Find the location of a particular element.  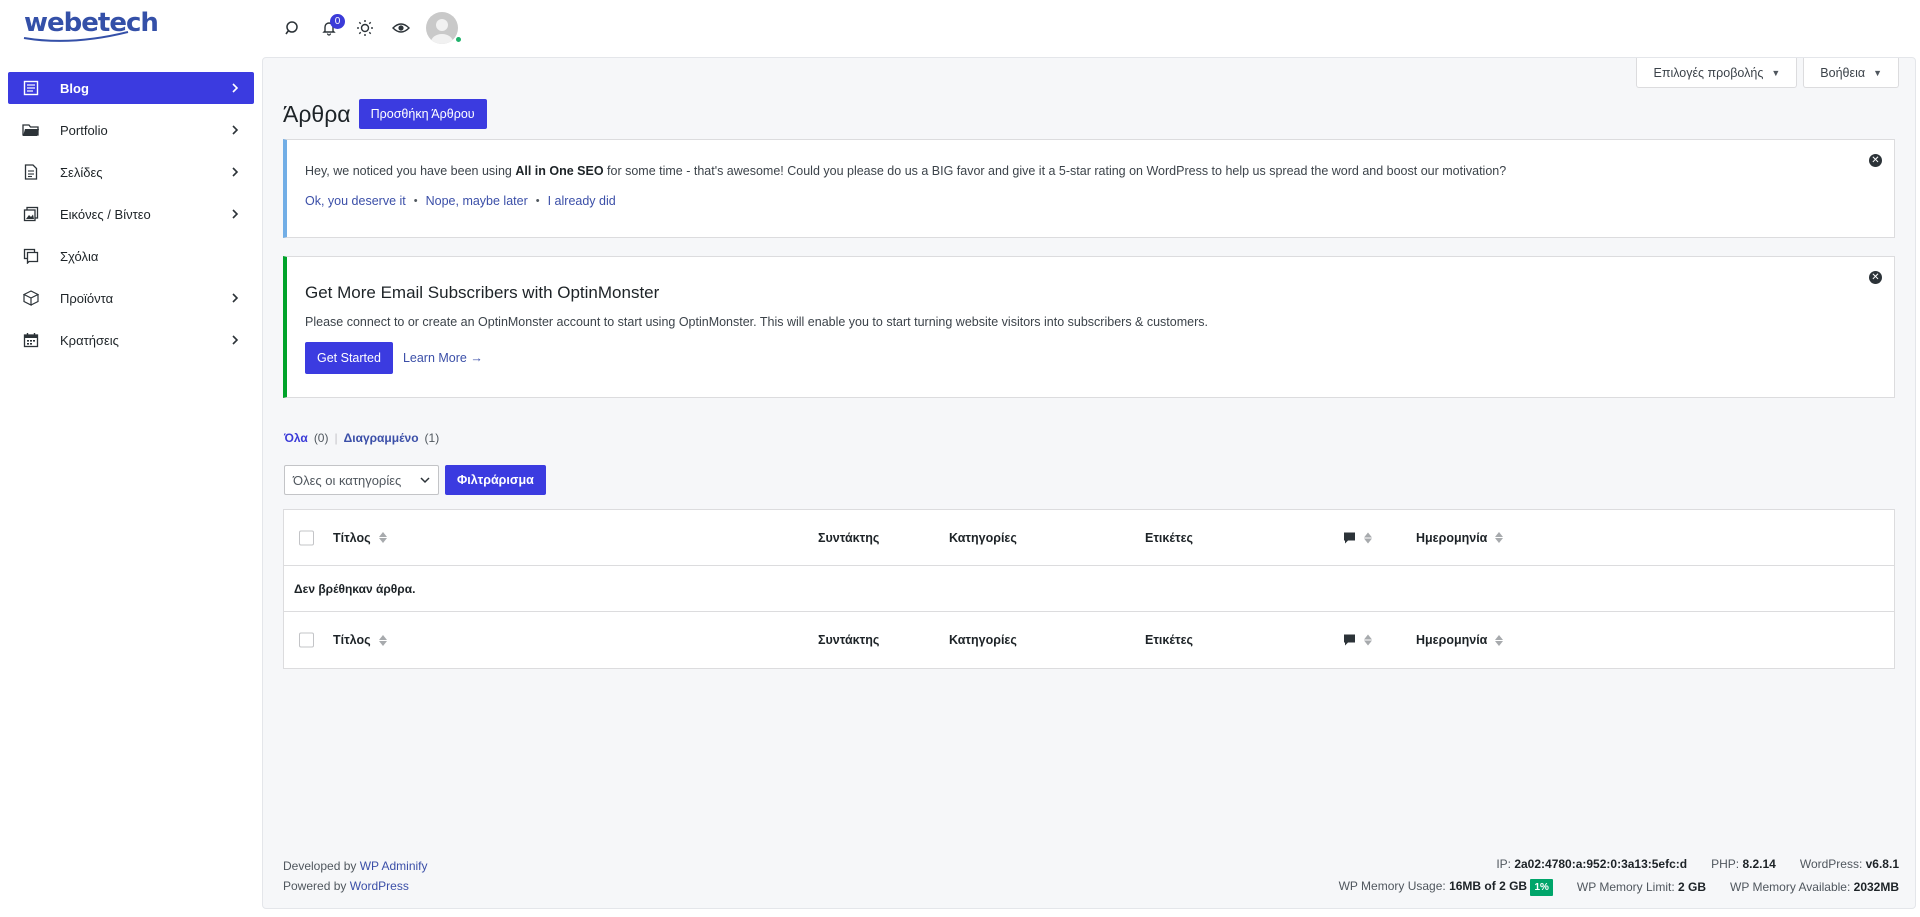

rate-done-link: I already did is located at coordinates (582, 201).